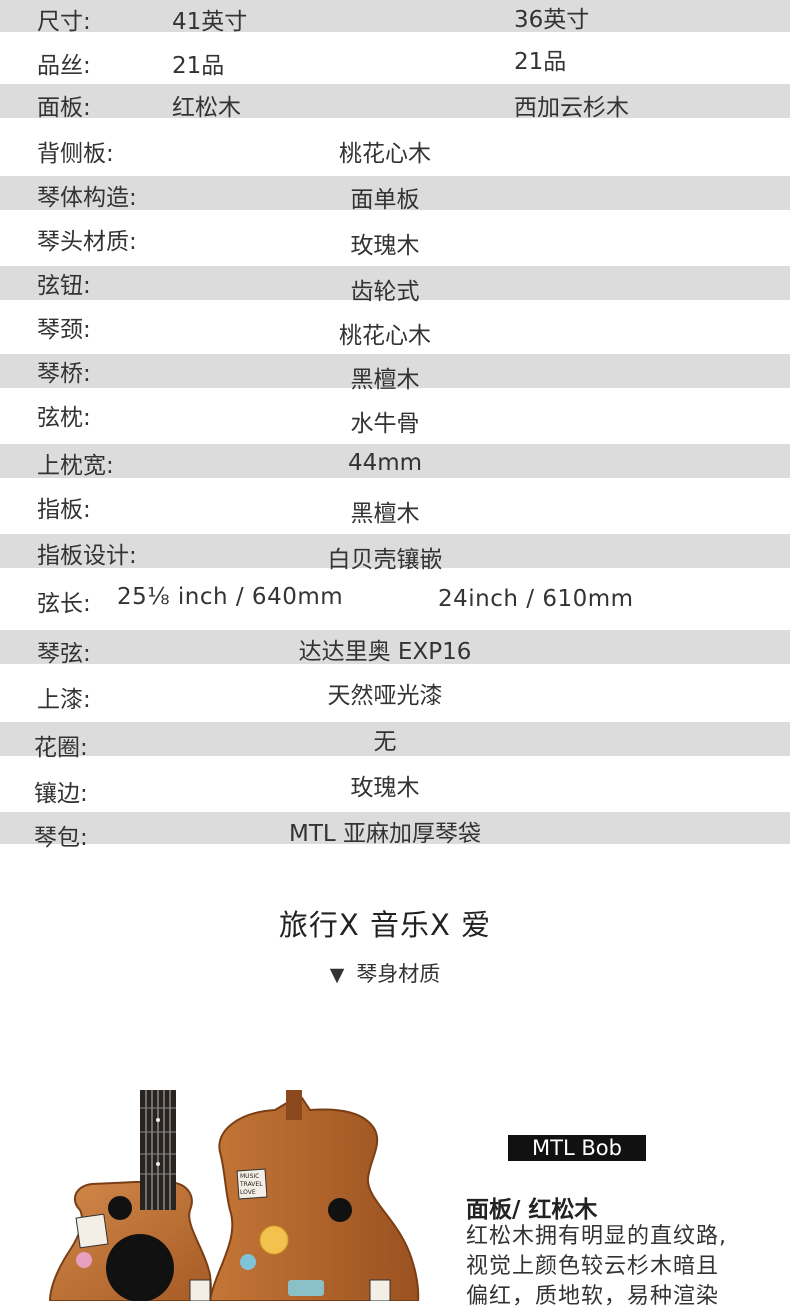  I want to click on description-line: 视觉上颜色较云杉木暗且, so click(593, 1266).